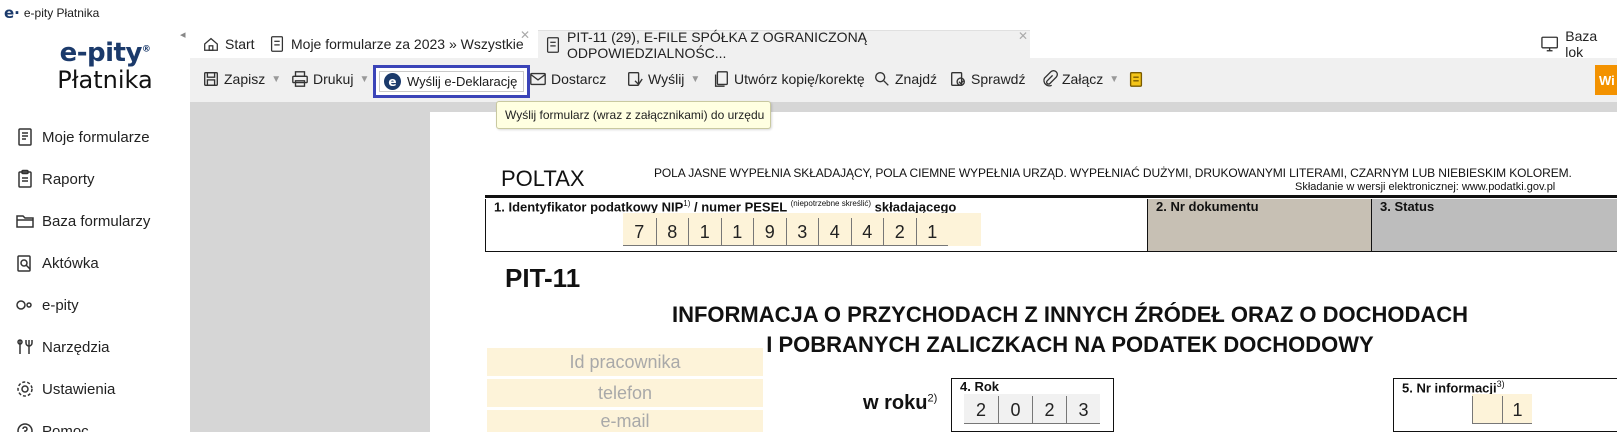 The image size is (1617, 432). What do you see at coordinates (240, 44) in the screenshot?
I see `tab-label: Start` at bounding box center [240, 44].